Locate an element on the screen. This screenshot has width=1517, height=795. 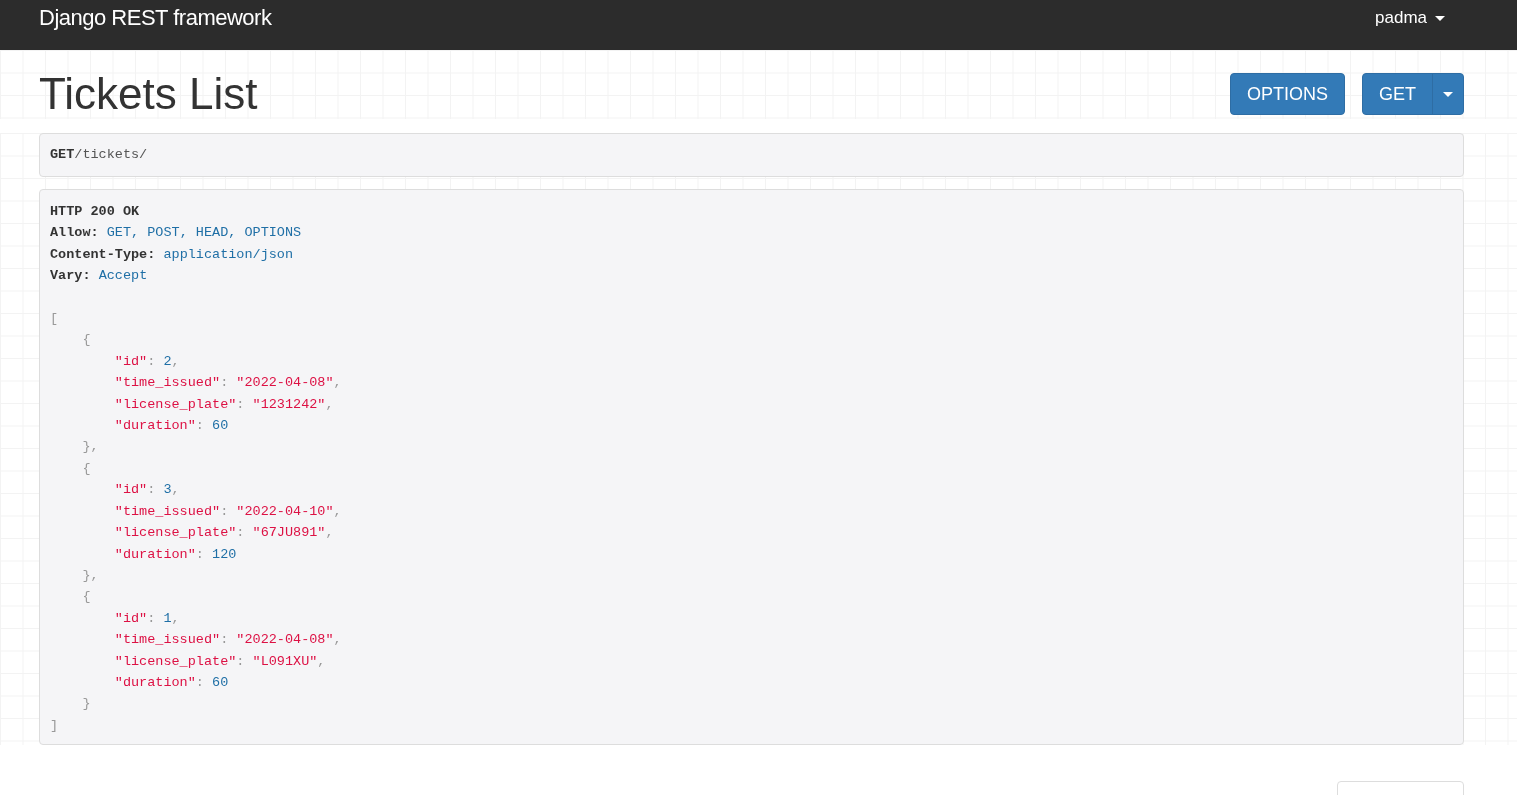
response-status: HTTP 200 OK is located at coordinates (95, 211).